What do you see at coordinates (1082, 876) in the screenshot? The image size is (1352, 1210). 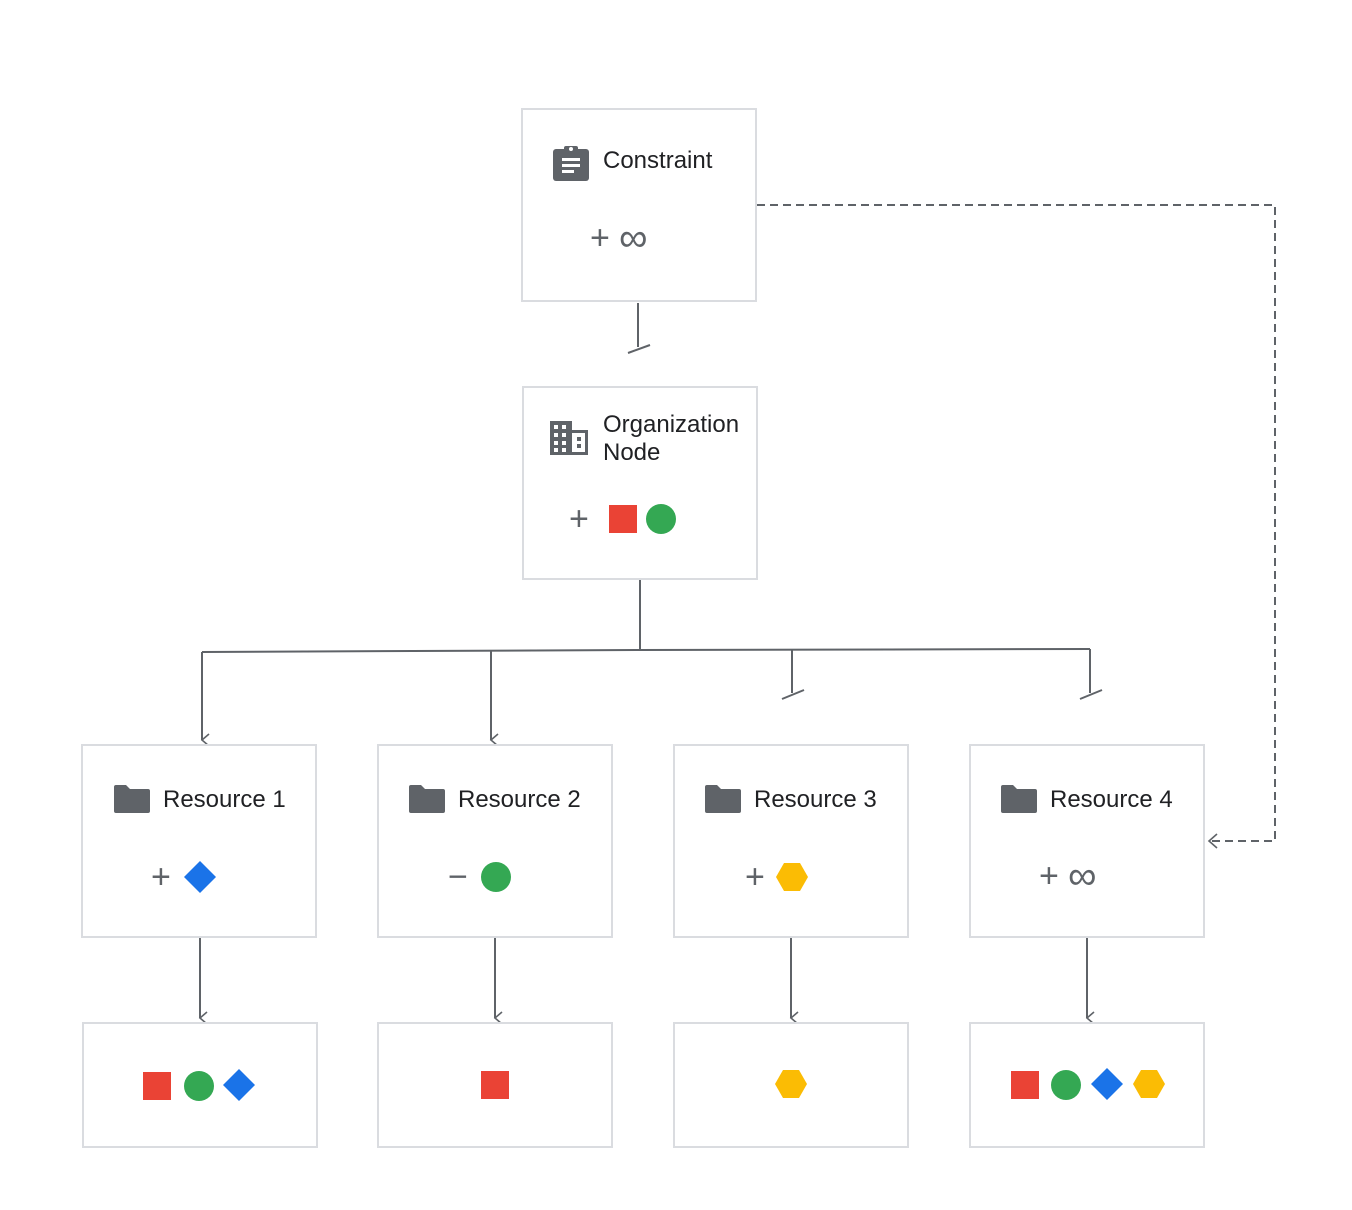 I see `resource-4-value-infinity: ∞` at bounding box center [1082, 876].